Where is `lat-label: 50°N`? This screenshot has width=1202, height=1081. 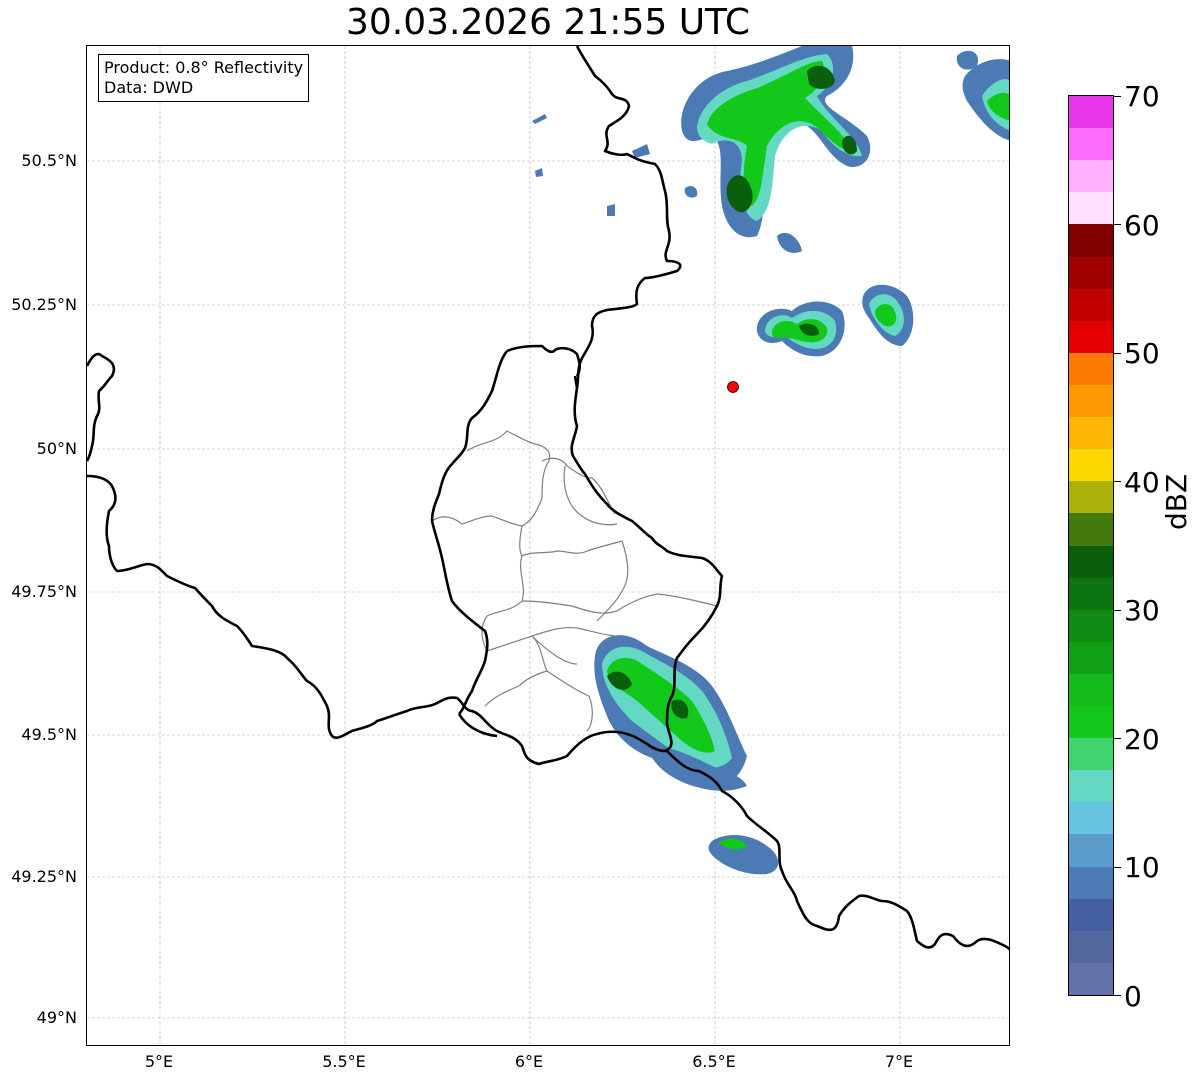
lat-label: 50°N is located at coordinates (56, 448).